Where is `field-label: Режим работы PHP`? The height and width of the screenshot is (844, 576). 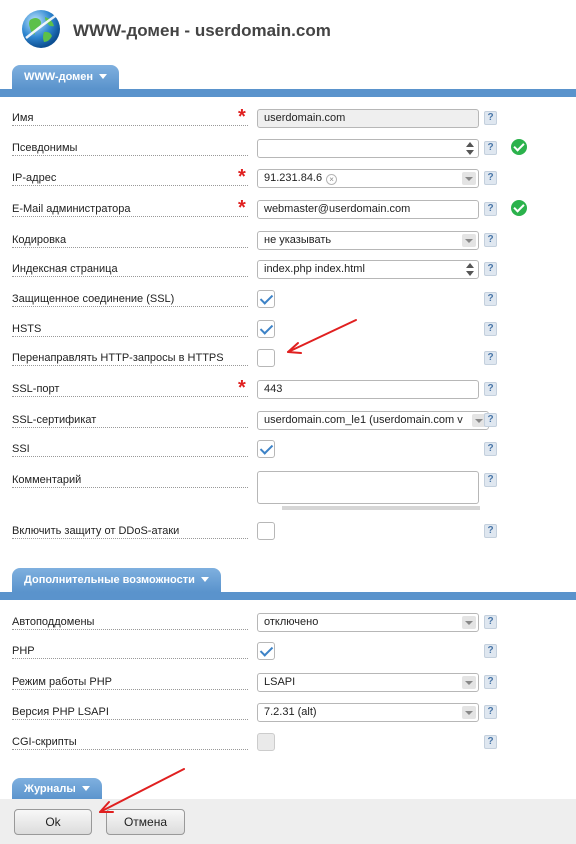
field-label: Режим работы PHP is located at coordinates (63, 682).